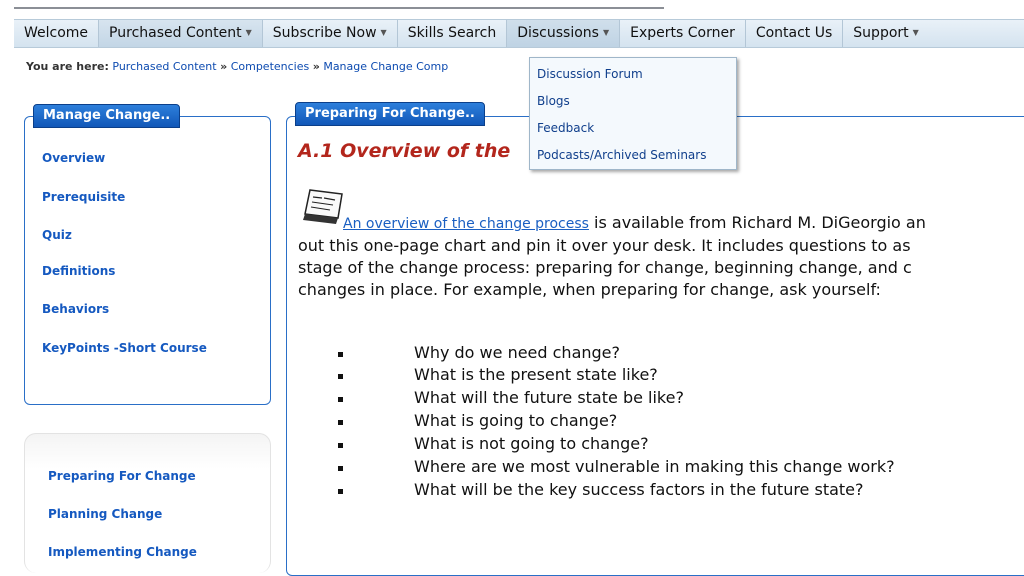  I want to click on nav-welcome: Welcome, so click(57, 33).